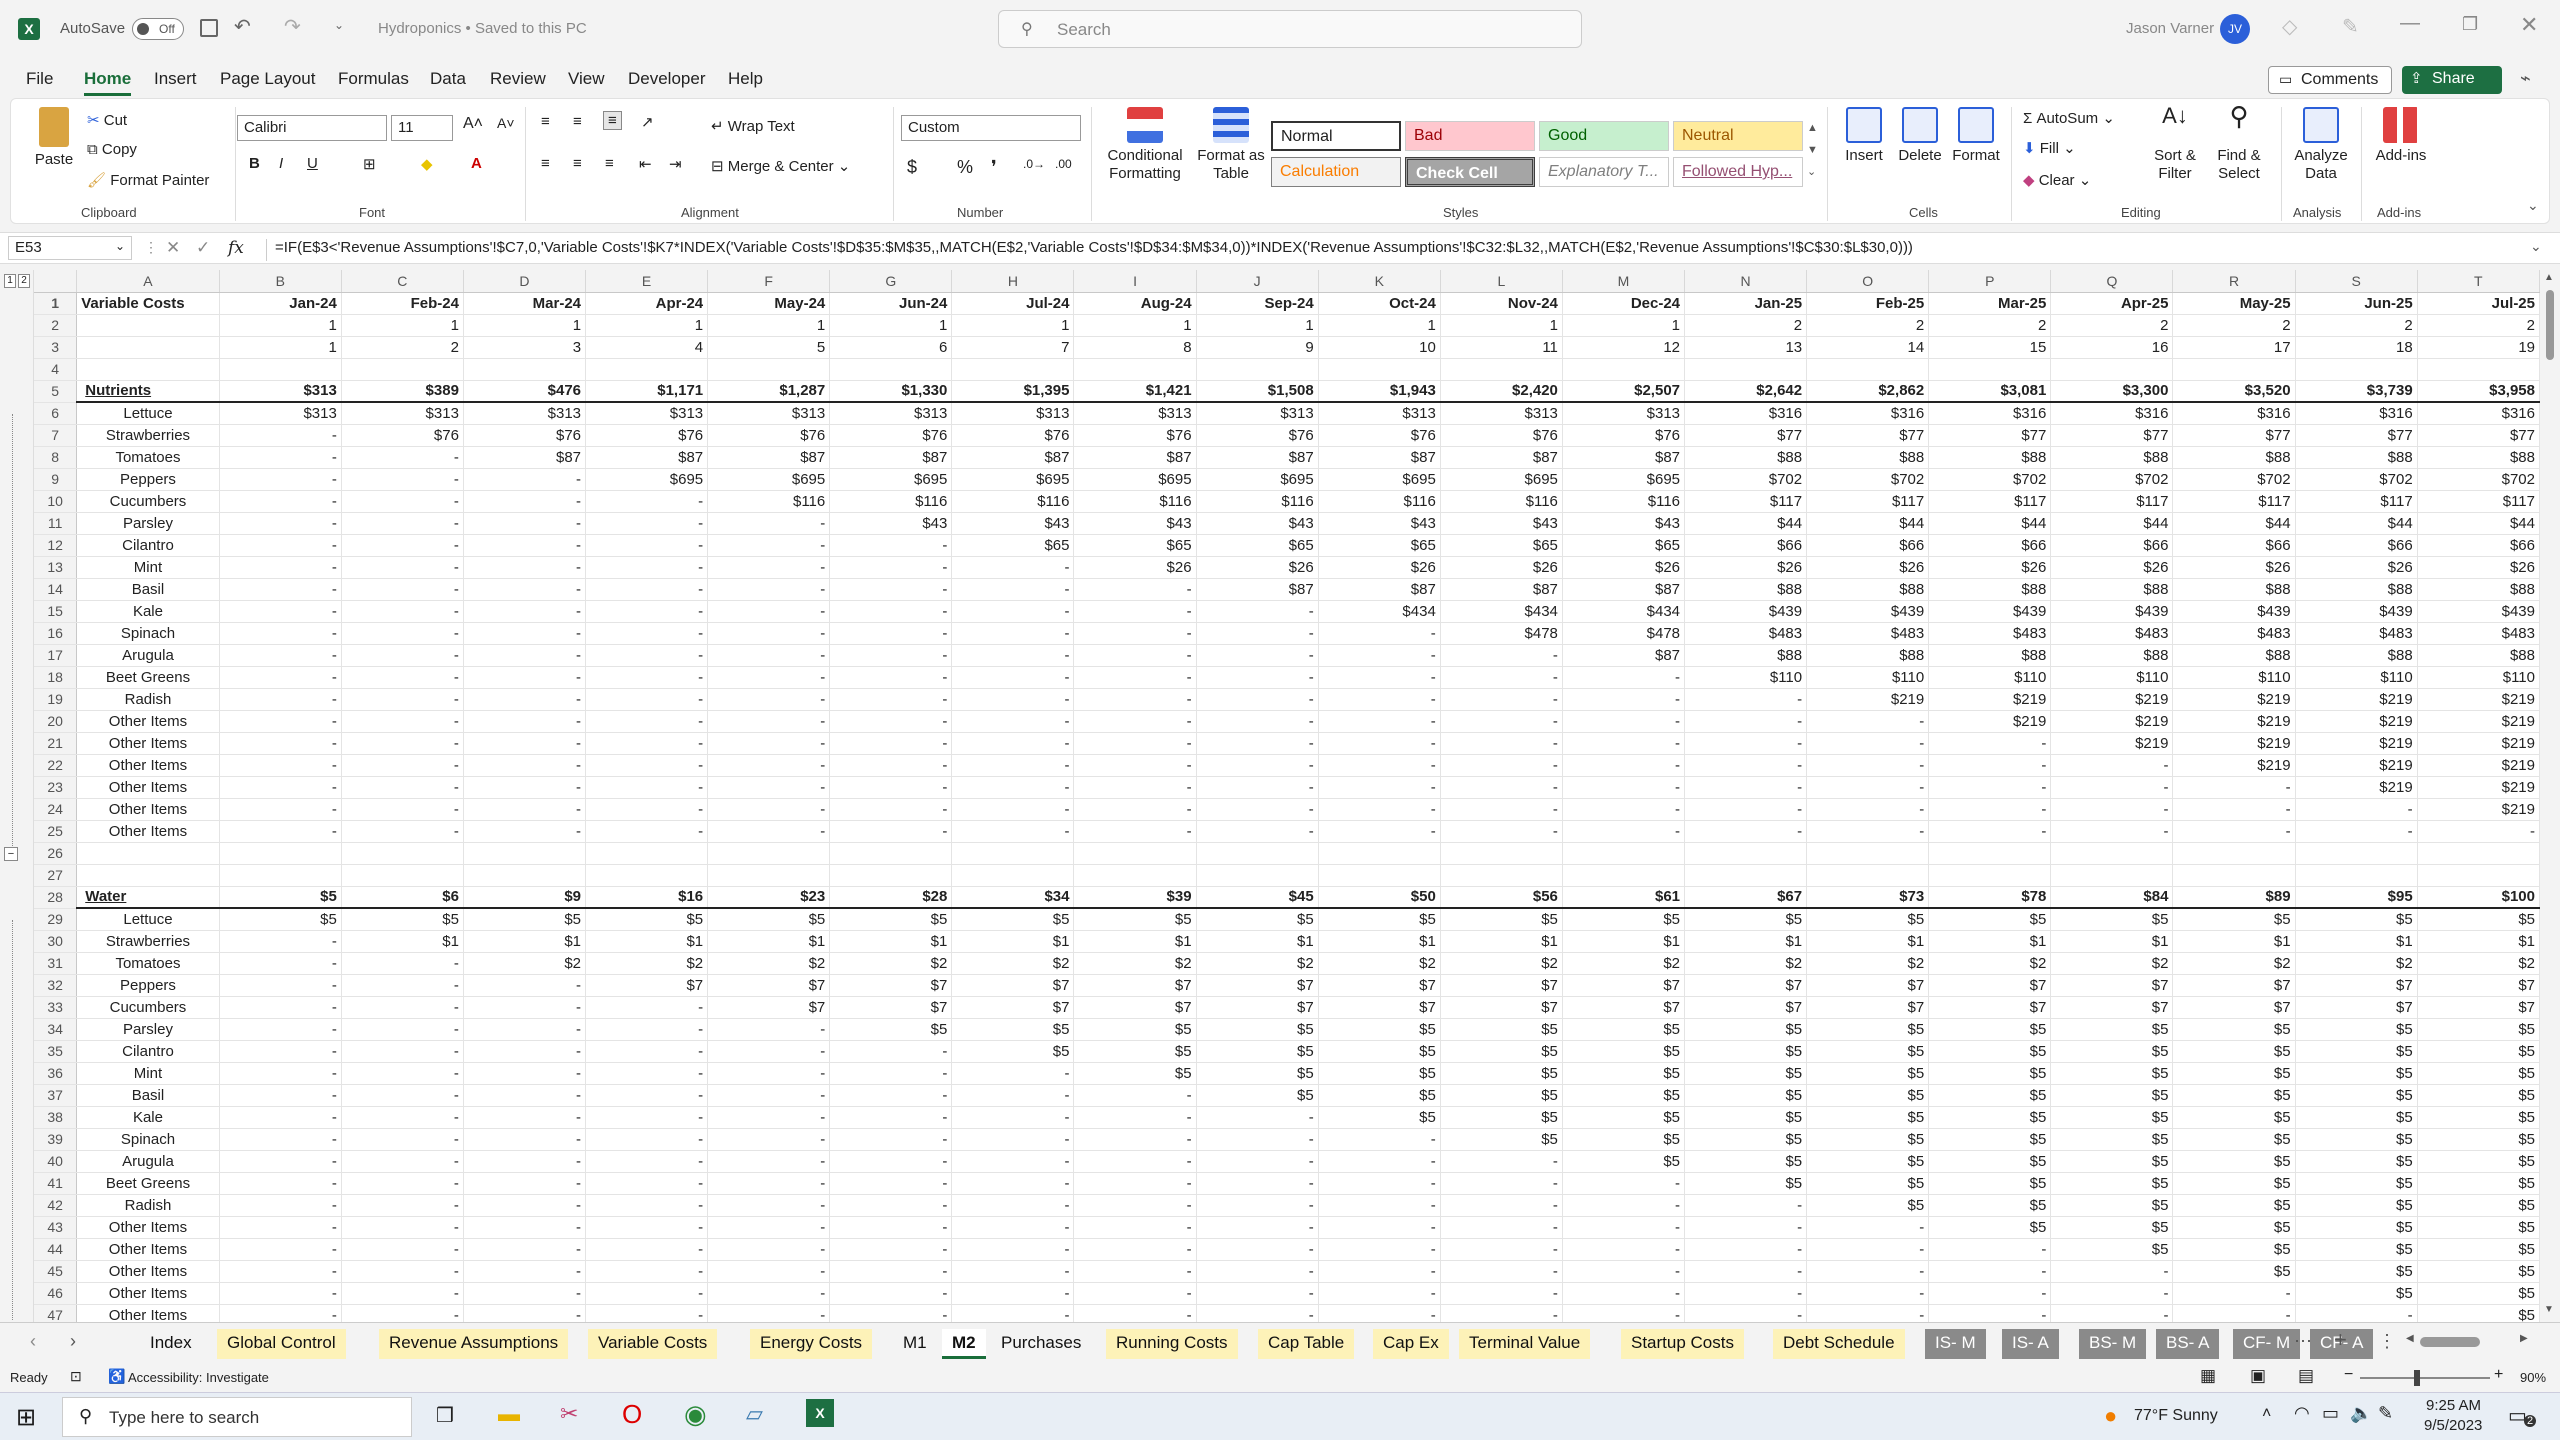 Image resolution: width=2560 pixels, height=1440 pixels. What do you see at coordinates (1990, 435) in the screenshot?
I see `cell: $77` at bounding box center [1990, 435].